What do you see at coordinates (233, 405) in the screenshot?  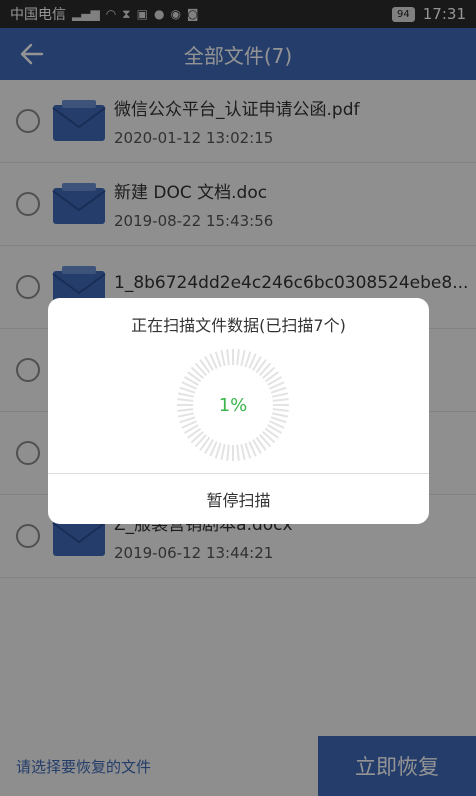 I see `progress-percent: 1%` at bounding box center [233, 405].